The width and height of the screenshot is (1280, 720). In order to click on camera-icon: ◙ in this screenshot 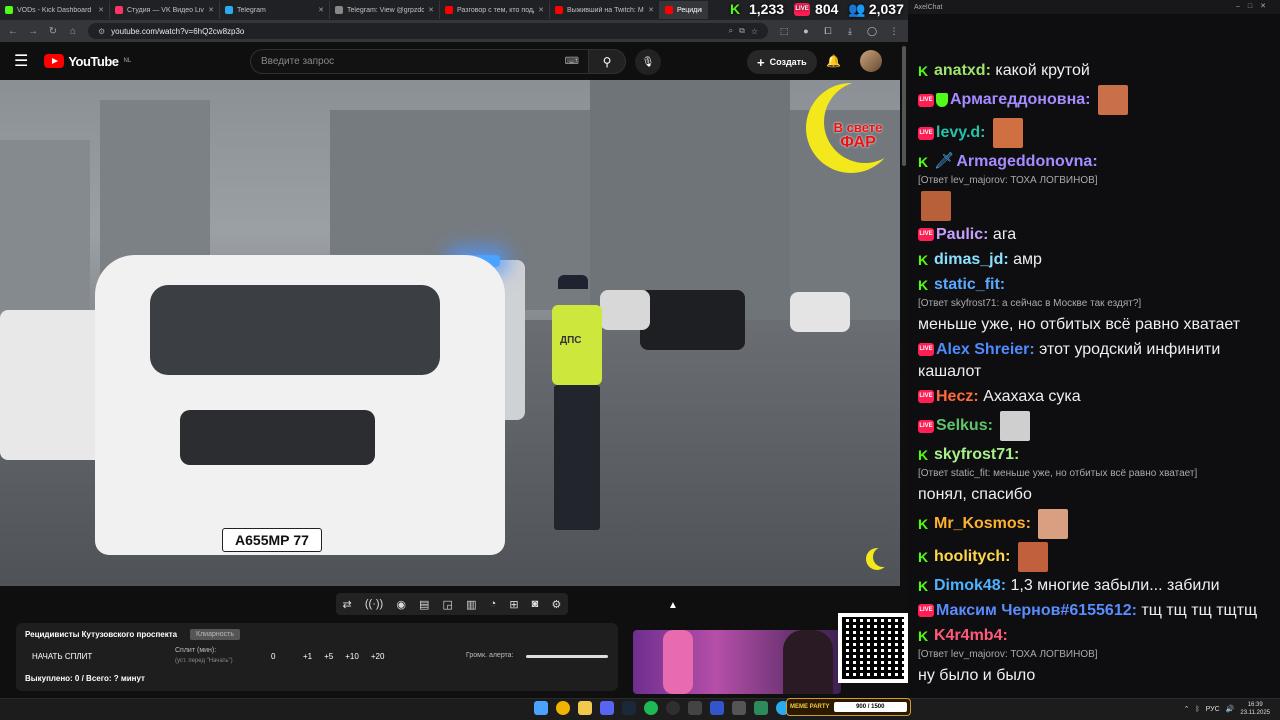, I will do `click(535, 604)`.